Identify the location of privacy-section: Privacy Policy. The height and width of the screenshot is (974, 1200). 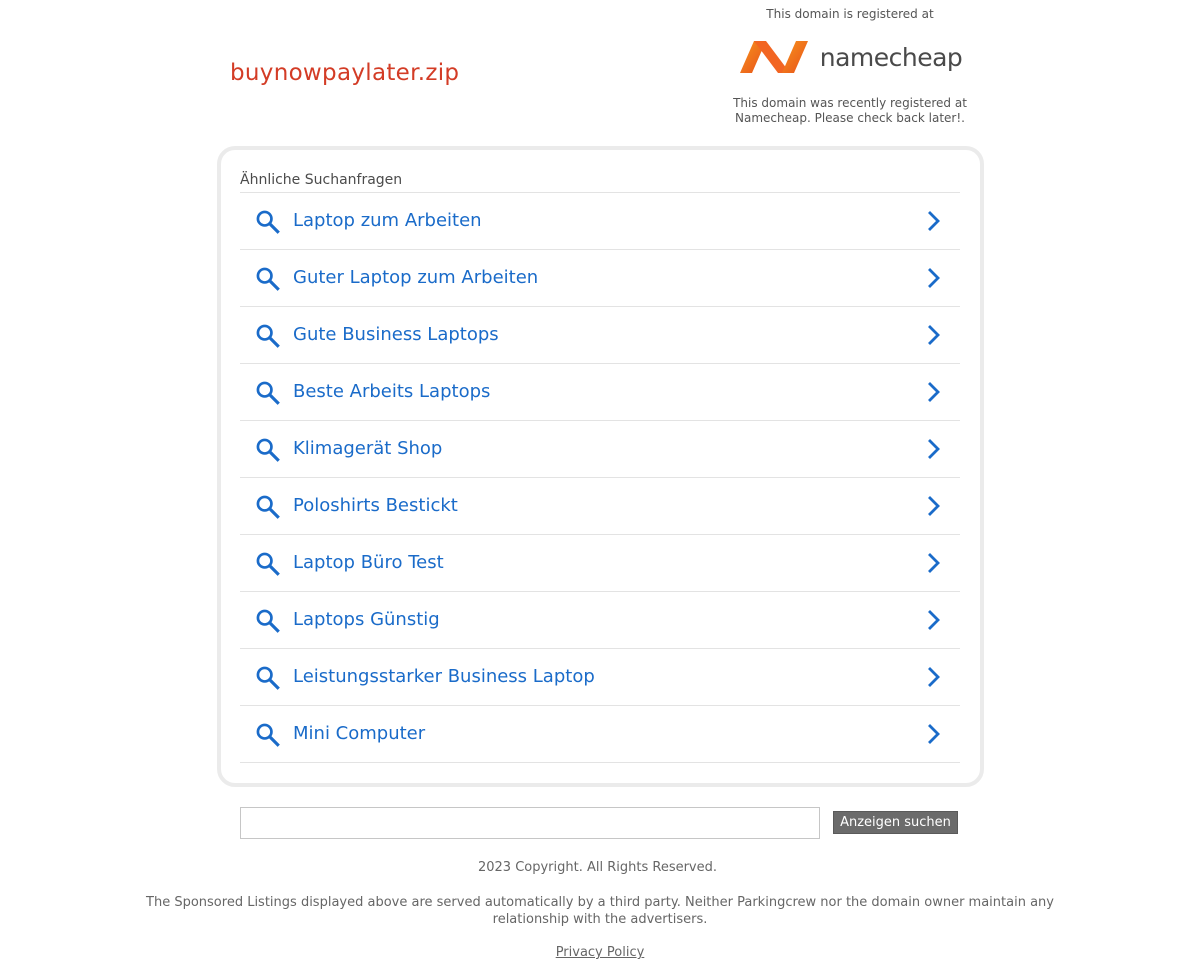
(600, 952).